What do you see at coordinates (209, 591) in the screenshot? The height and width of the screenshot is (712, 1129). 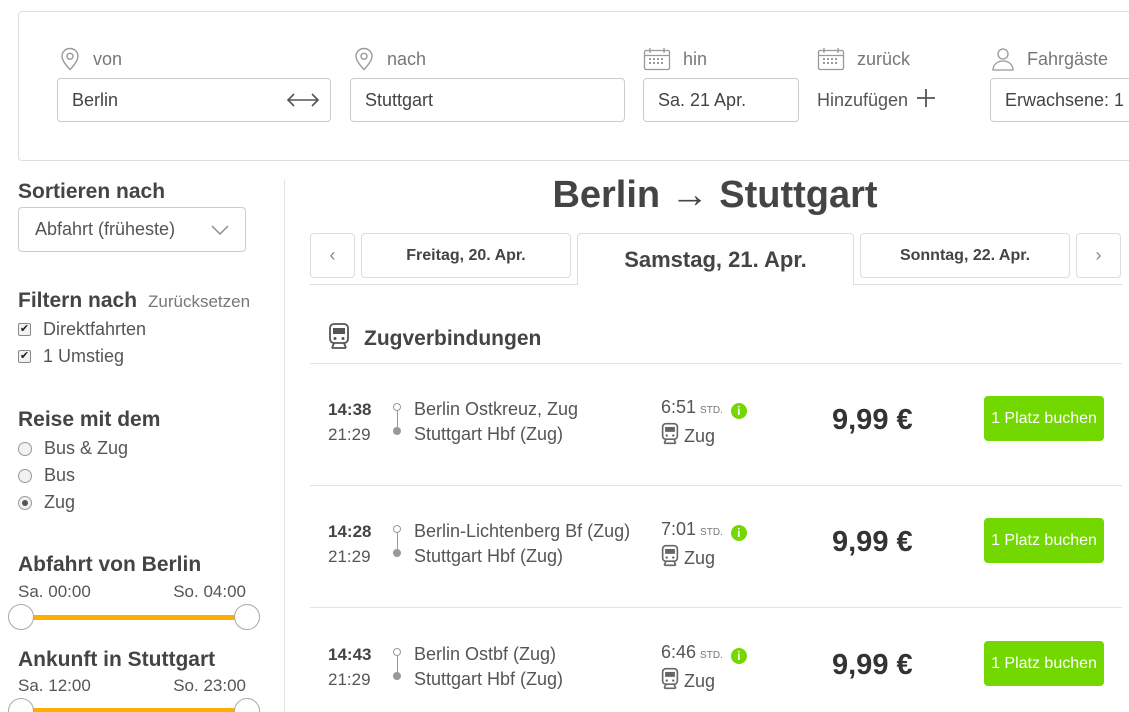 I see `departure-max: So. 04:00` at bounding box center [209, 591].